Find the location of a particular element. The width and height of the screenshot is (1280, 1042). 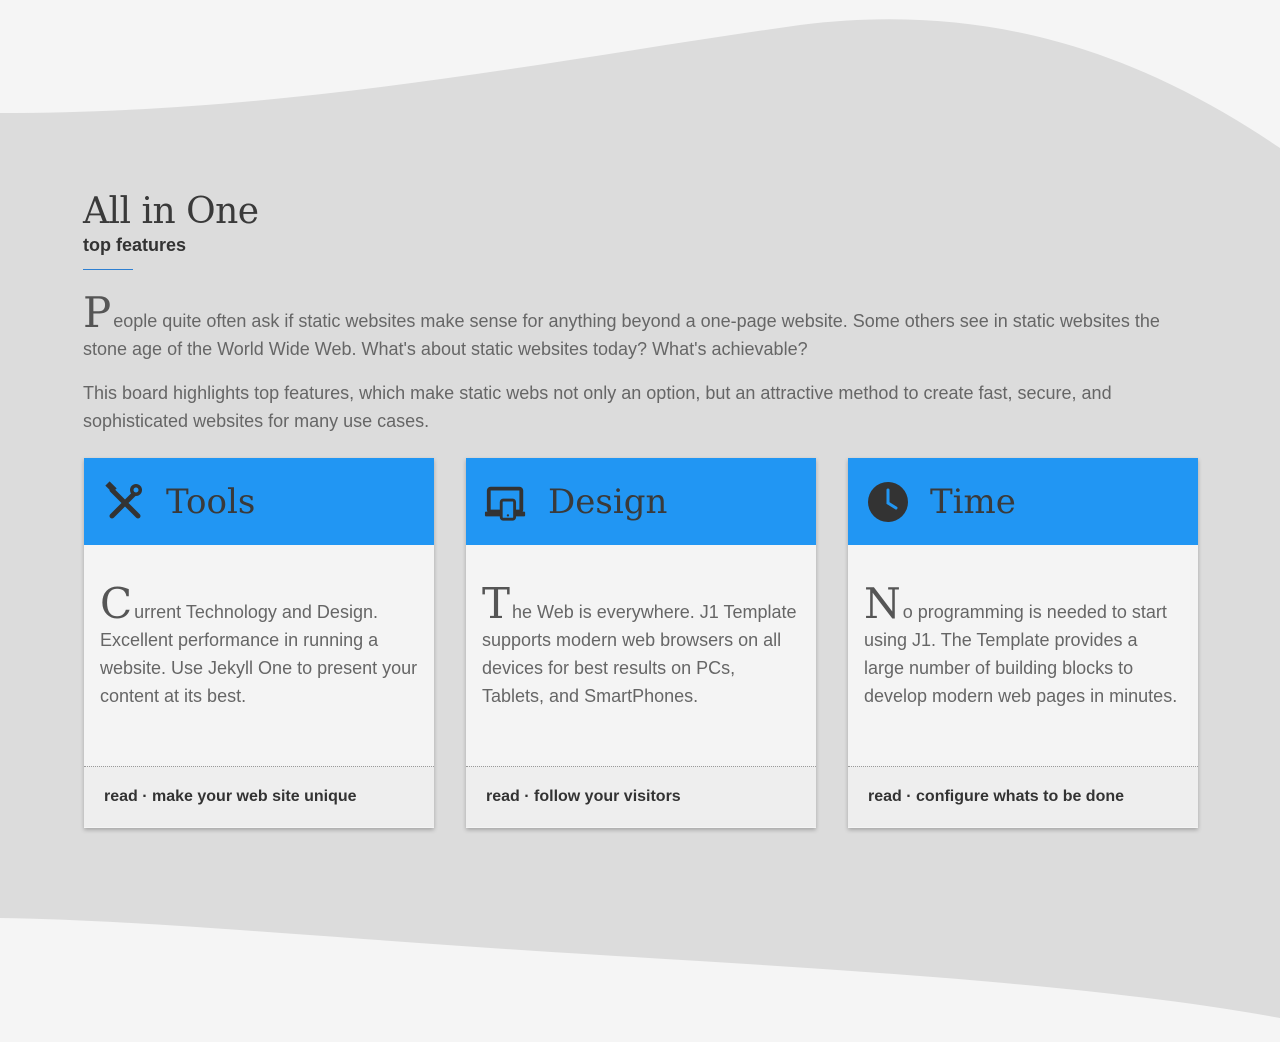

clock-icon is located at coordinates (888, 502).